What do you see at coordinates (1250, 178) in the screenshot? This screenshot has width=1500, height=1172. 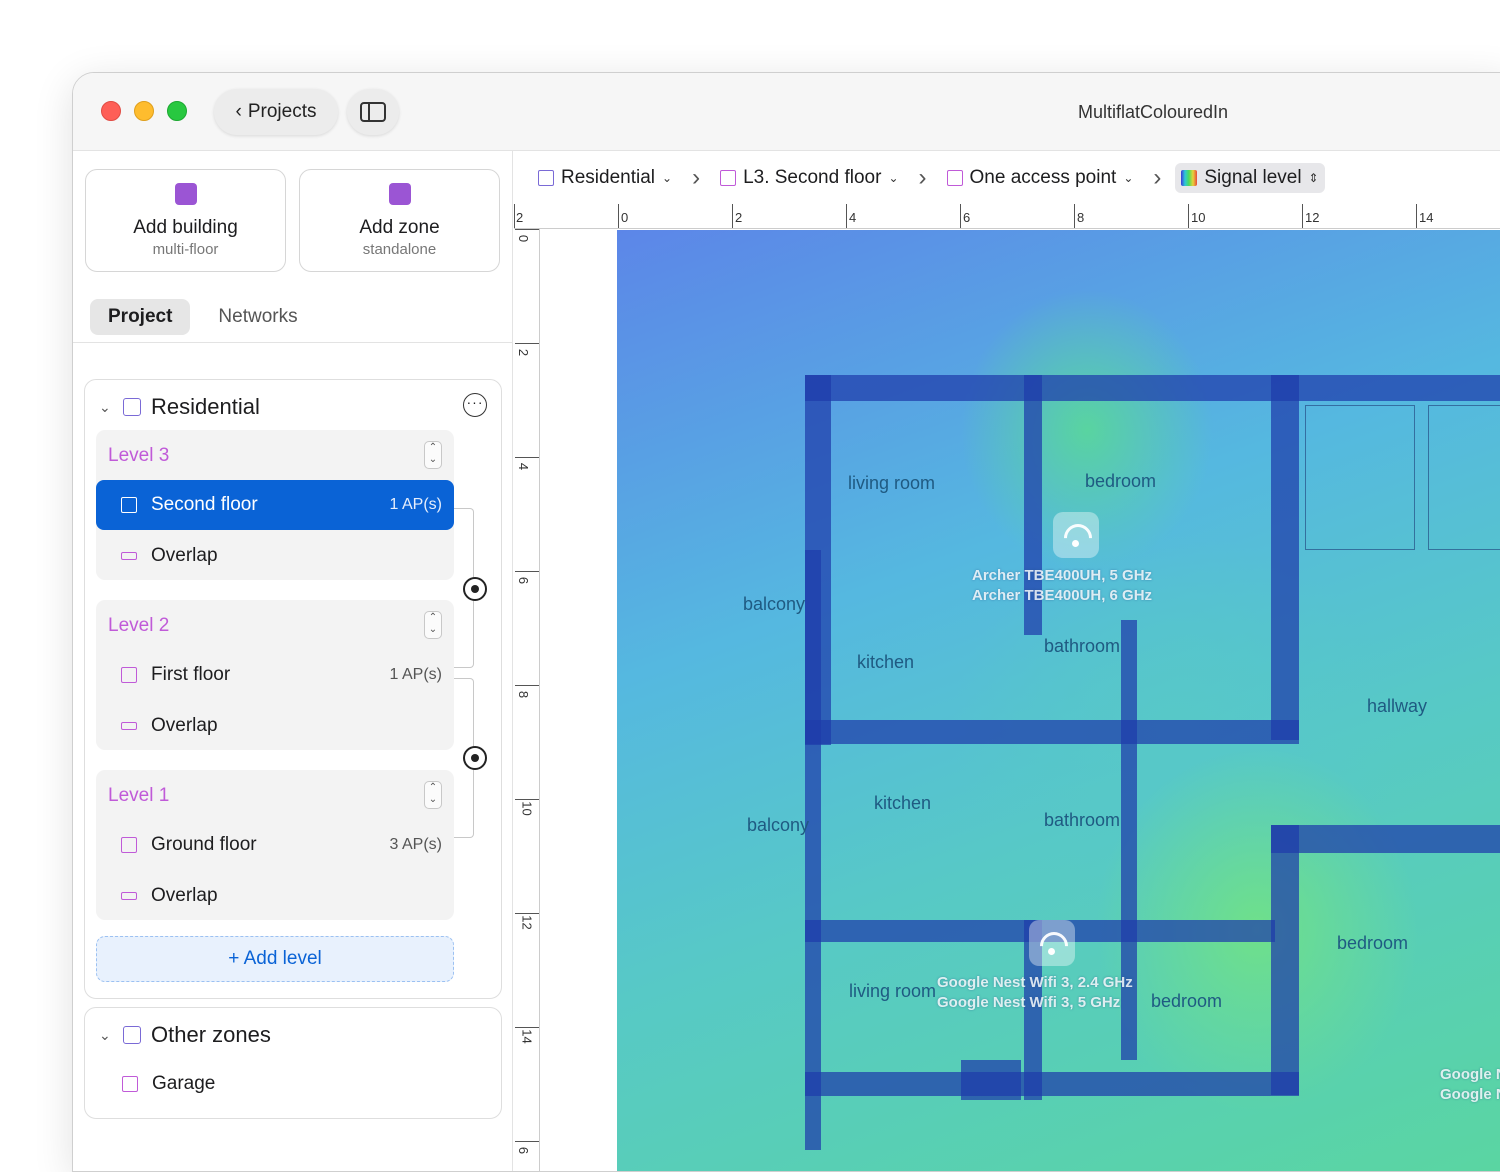 I see `breadcrumb-visualization: Signal level ⇕` at bounding box center [1250, 178].